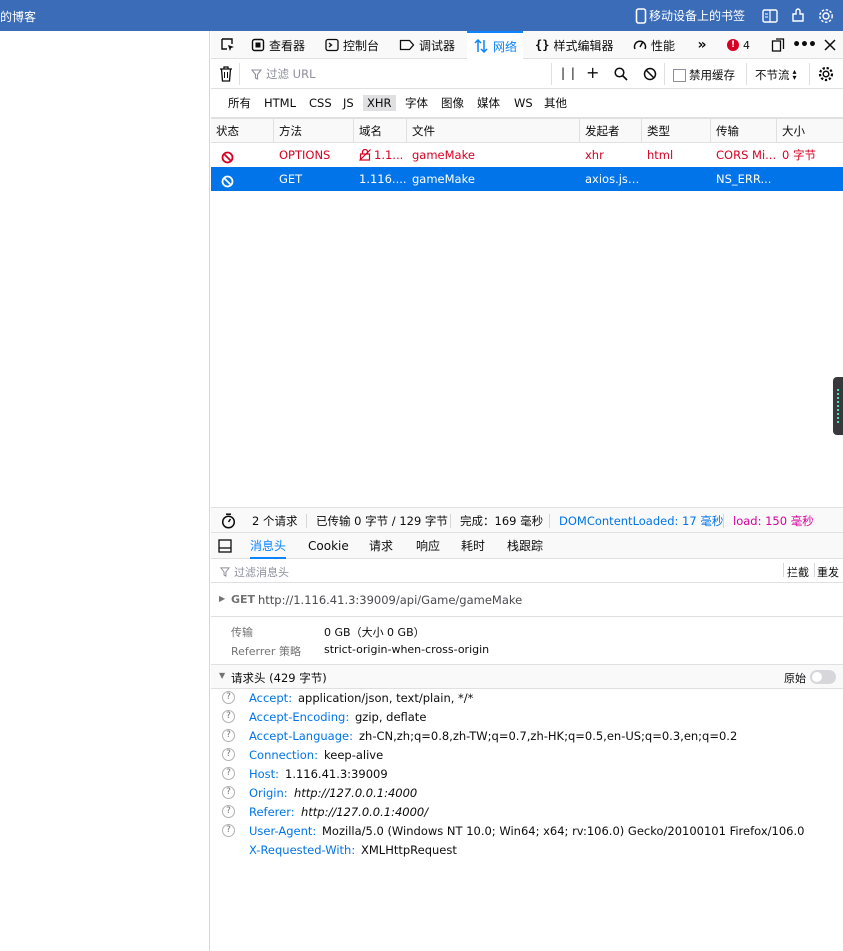 The image size is (843, 951). What do you see at coordinates (826, 75) in the screenshot?
I see `network-settings-button` at bounding box center [826, 75].